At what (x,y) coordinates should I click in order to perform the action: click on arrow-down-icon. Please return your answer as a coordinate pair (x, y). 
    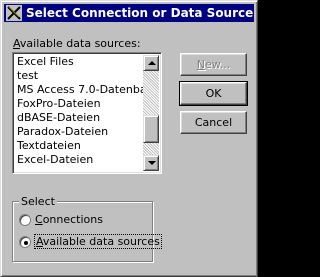
    Looking at the image, I should click on (152, 163).